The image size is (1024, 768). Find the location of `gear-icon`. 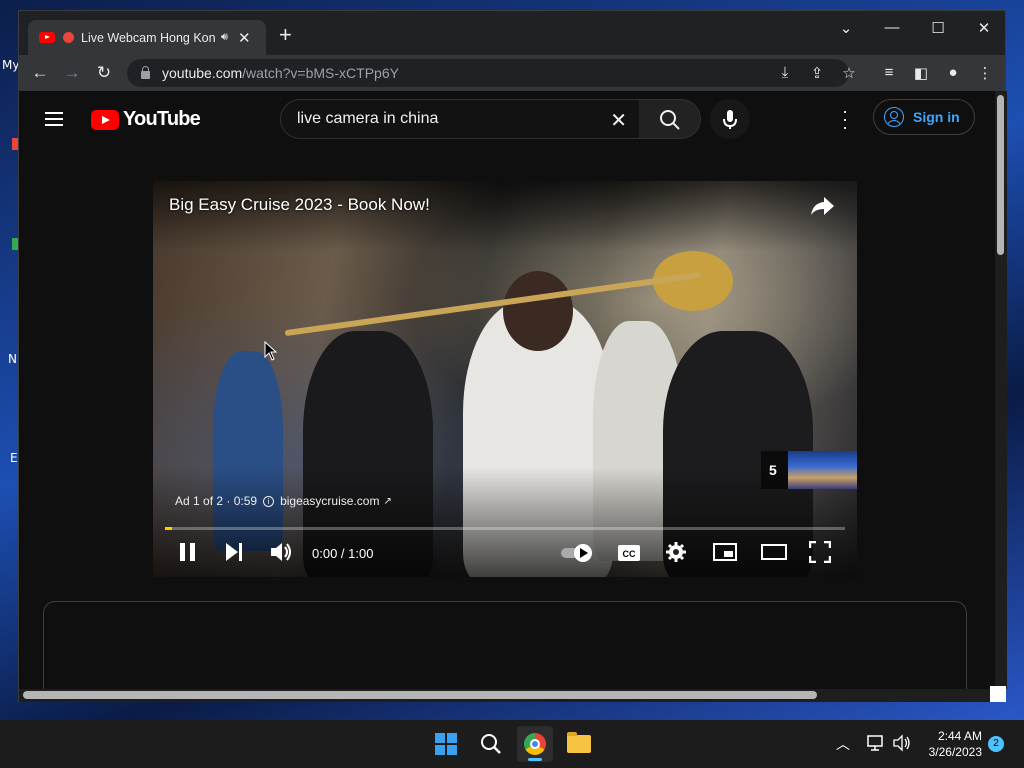

gear-icon is located at coordinates (676, 552).